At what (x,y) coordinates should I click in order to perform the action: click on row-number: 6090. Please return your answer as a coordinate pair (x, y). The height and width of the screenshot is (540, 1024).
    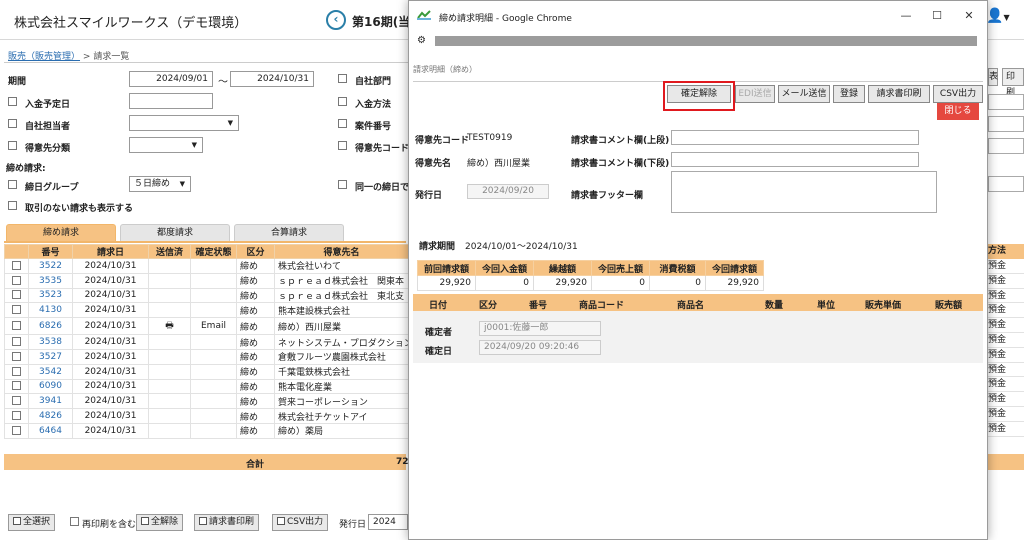
    Looking at the image, I should click on (50, 386).